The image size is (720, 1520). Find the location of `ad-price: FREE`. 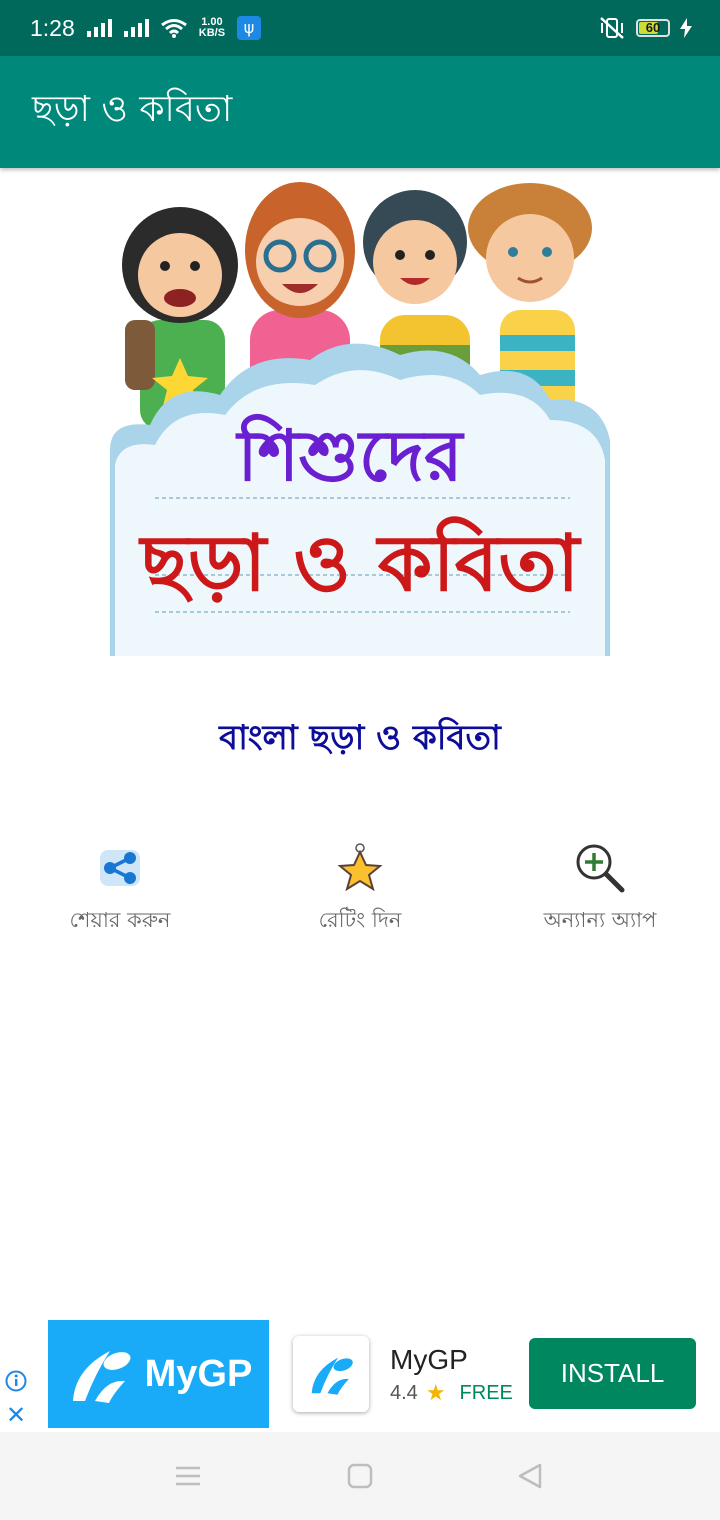

ad-price: FREE is located at coordinates (486, 1392).